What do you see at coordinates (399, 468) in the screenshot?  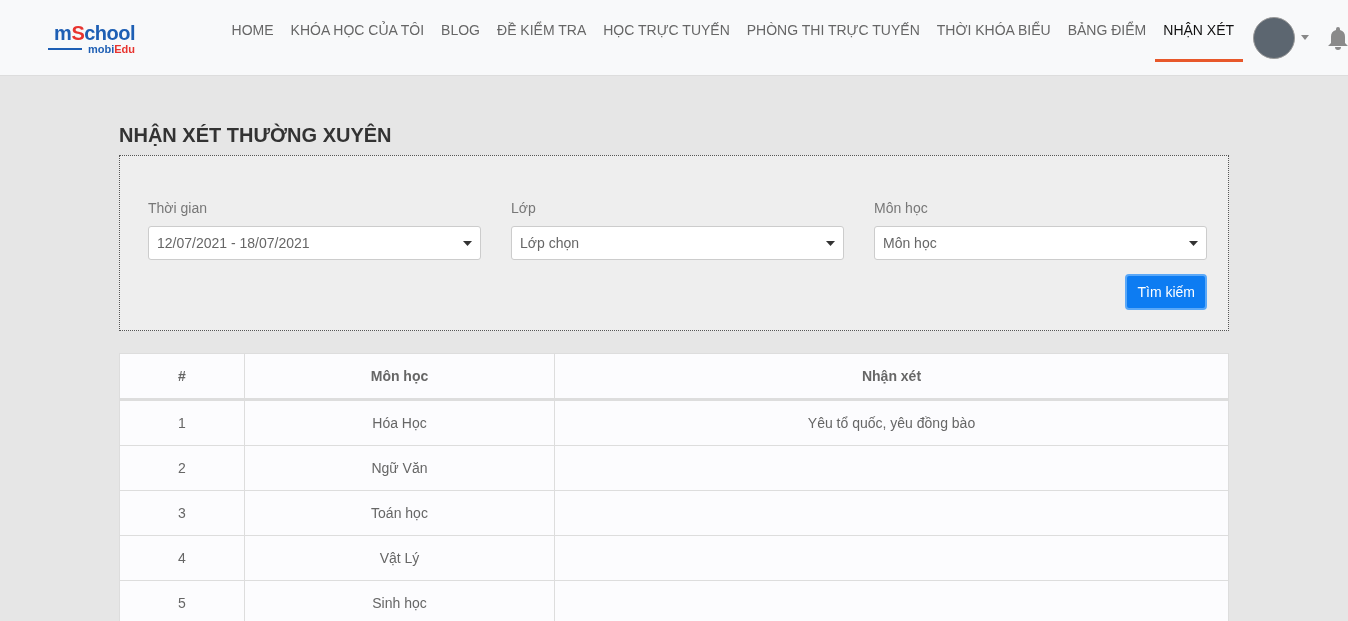 I see `table-cell: Ngữ Văn` at bounding box center [399, 468].